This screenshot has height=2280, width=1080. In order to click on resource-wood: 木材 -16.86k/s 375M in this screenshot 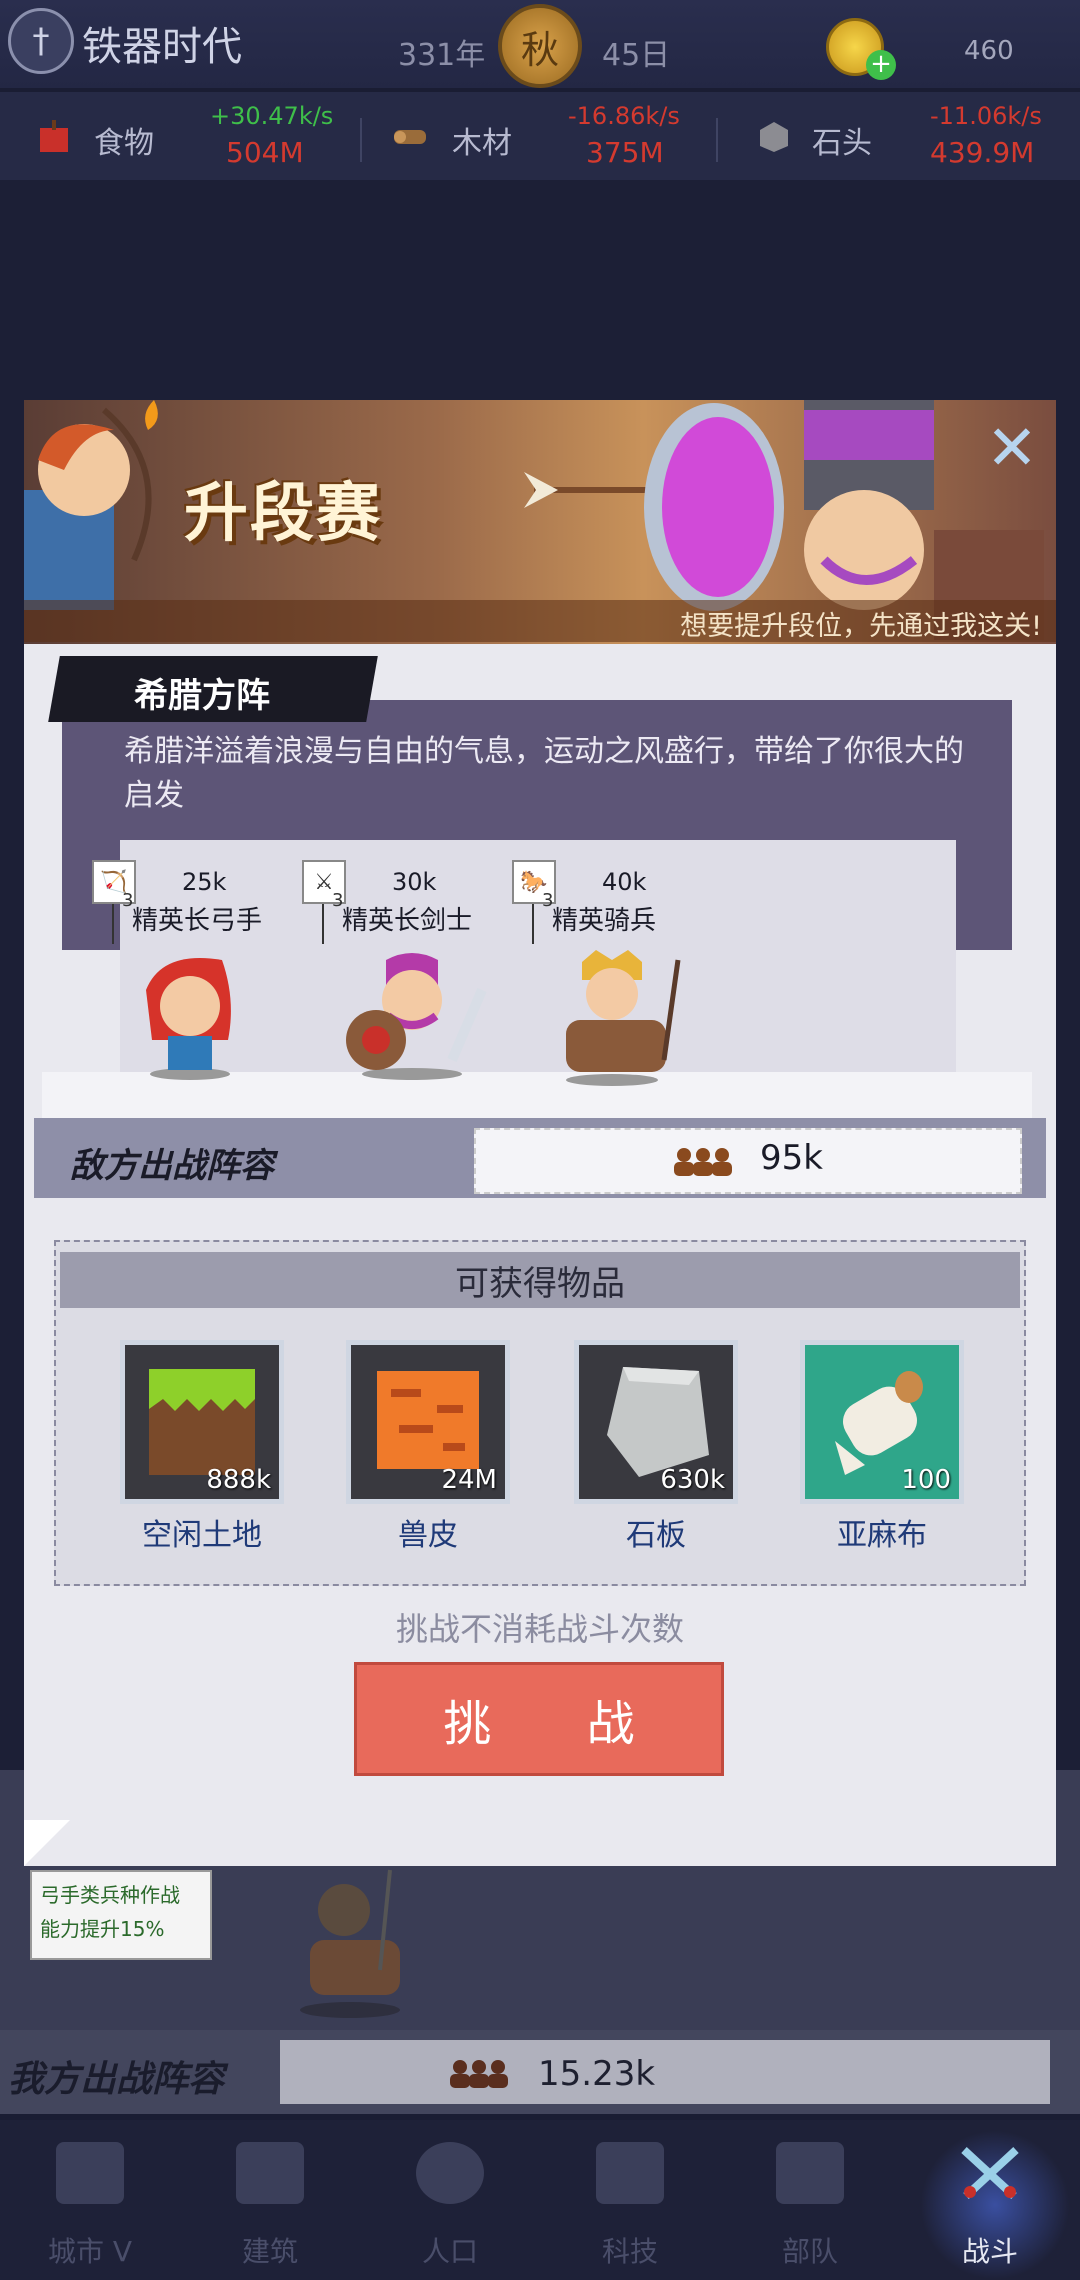, I will do `click(540, 136)`.